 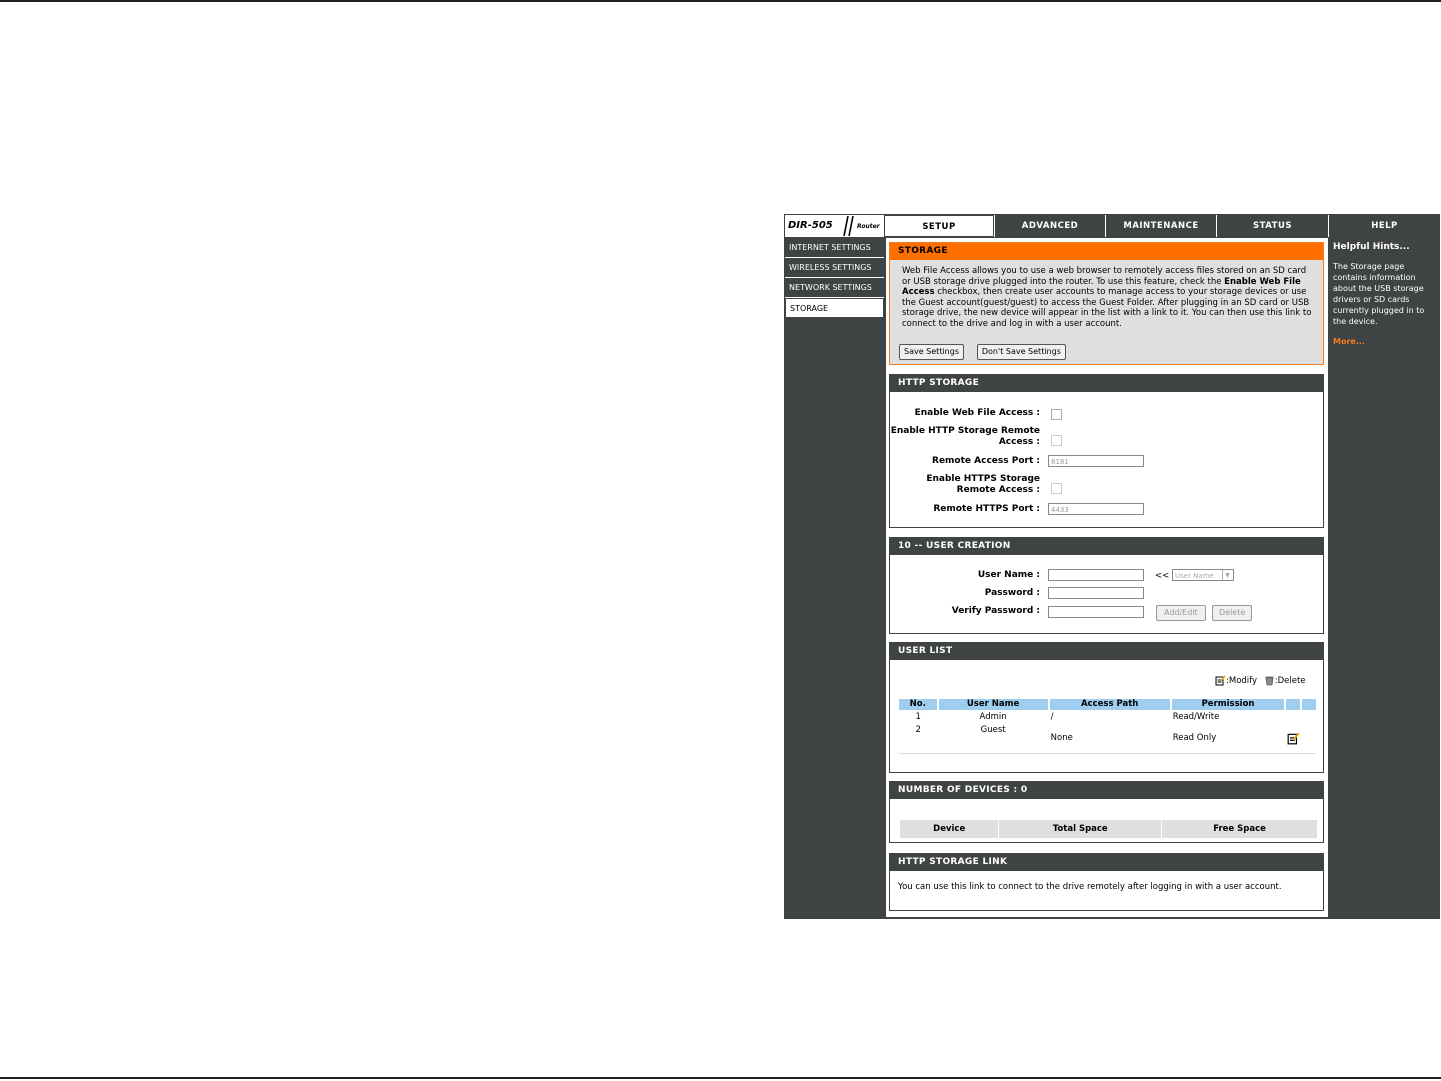 I want to click on enable-https-remote-label: Enable HTTPS Storage Remote Access :, so click(x=983, y=484).